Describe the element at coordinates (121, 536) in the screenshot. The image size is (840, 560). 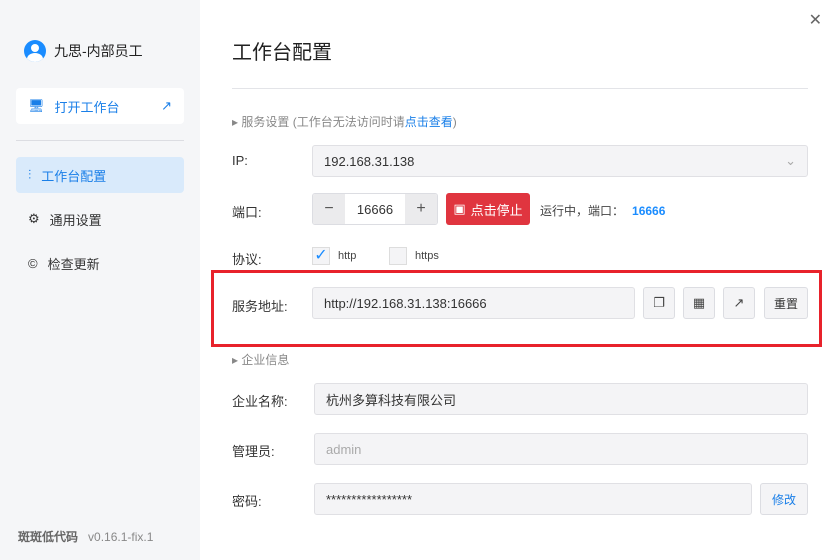
I see `version-label: v0.16.1-fix.1` at that location.